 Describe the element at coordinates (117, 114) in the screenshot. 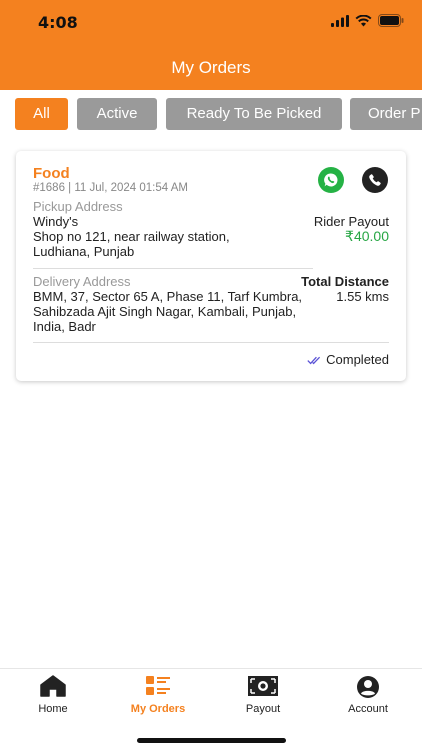

I see `tab-active: Active` at that location.